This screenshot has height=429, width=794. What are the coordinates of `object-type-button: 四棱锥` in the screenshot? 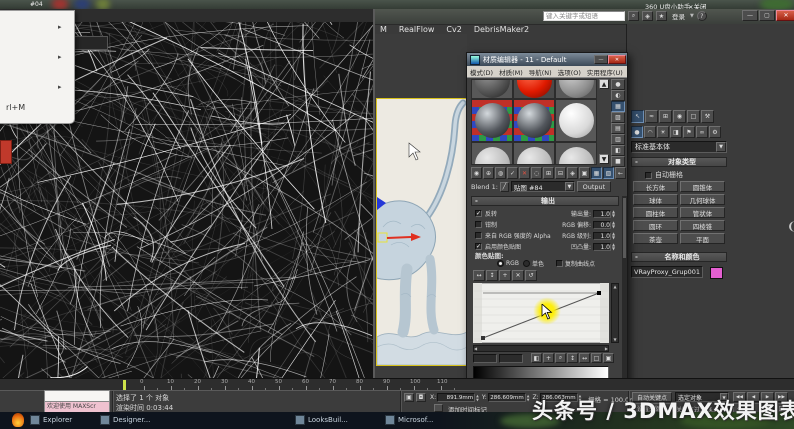 It's located at (702, 225).